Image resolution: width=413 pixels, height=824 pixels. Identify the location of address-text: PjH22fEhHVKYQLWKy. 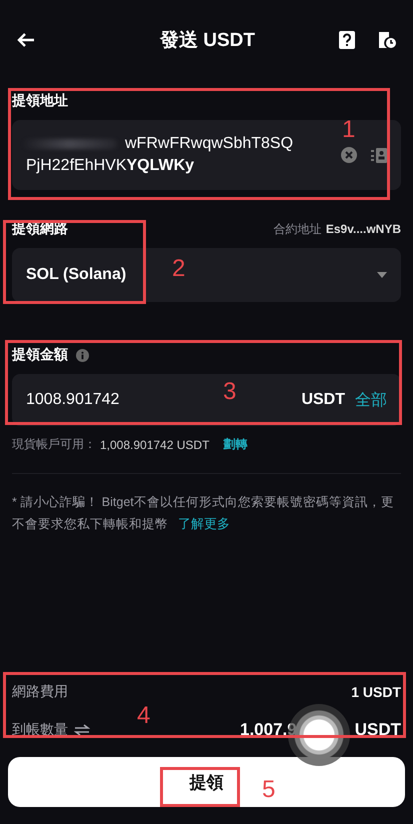
(111, 166).